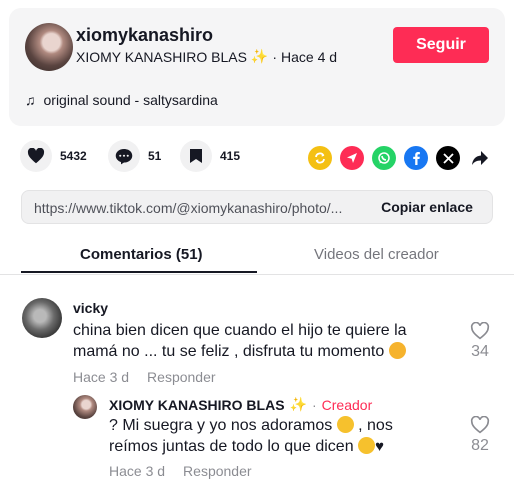 The width and height of the screenshot is (514, 488). I want to click on heart-icon, so click(36, 156).